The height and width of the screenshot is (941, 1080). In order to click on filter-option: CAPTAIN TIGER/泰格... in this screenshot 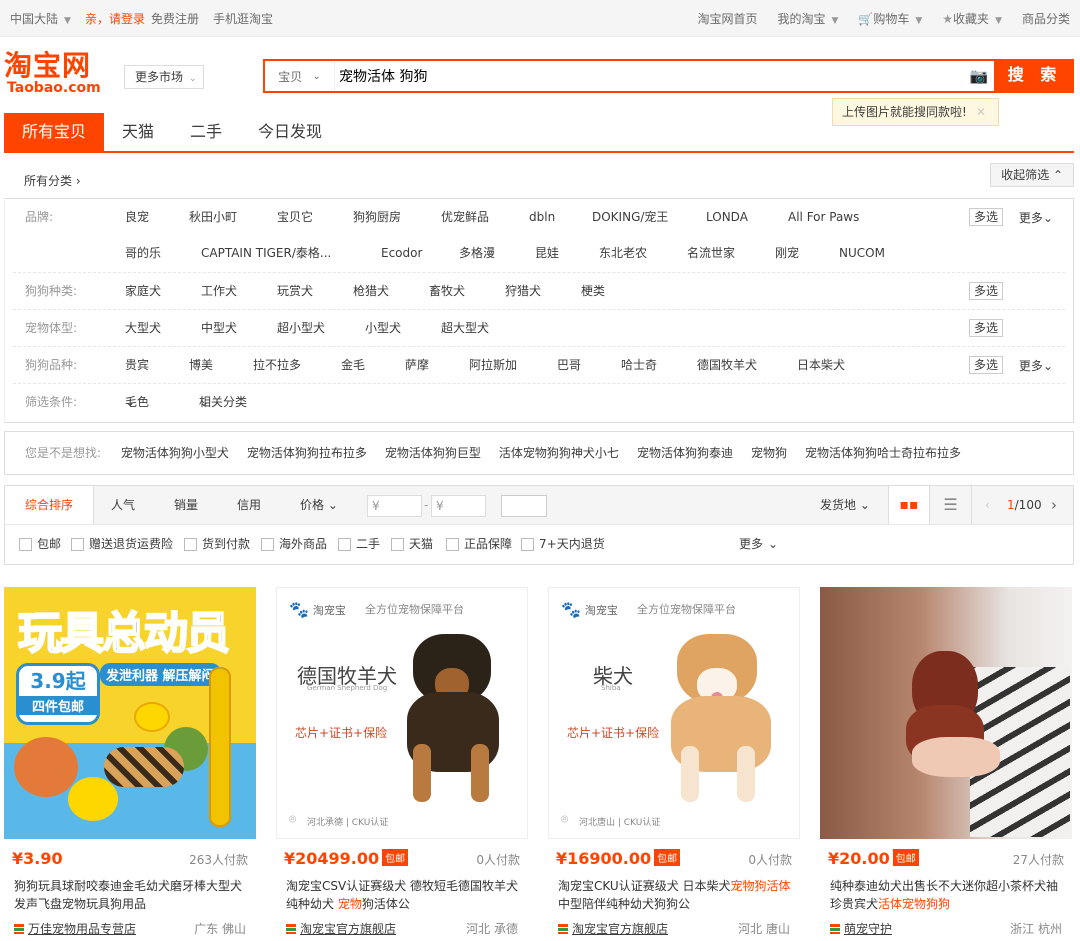, I will do `click(266, 253)`.